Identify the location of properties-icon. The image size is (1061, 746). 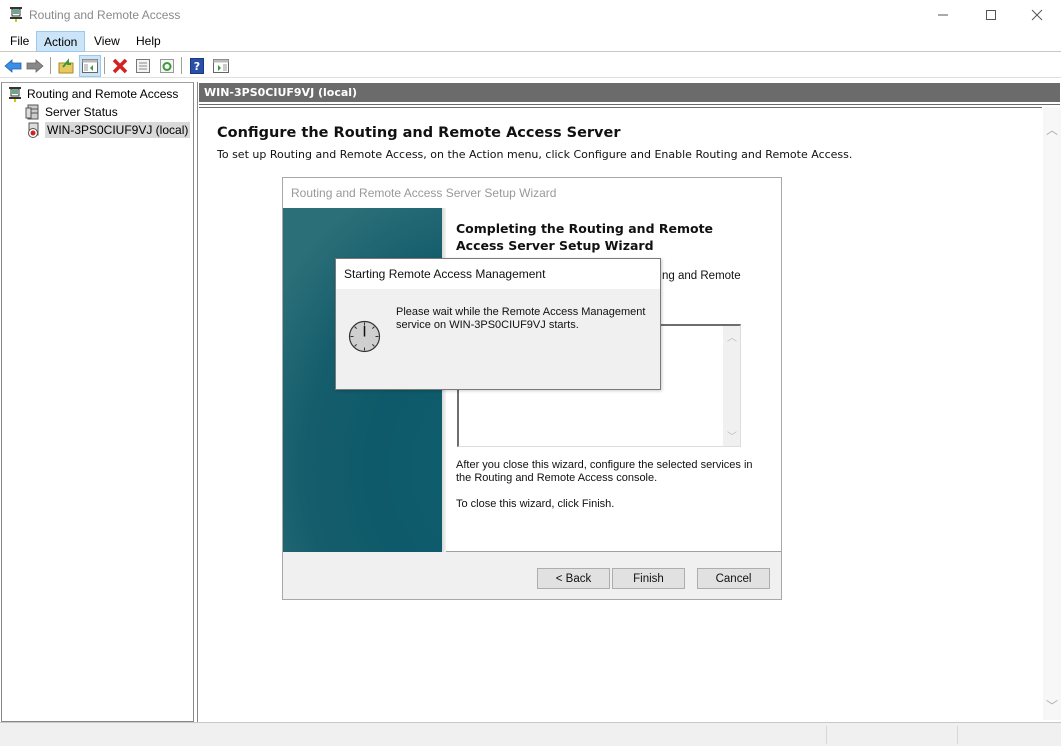
(143, 66).